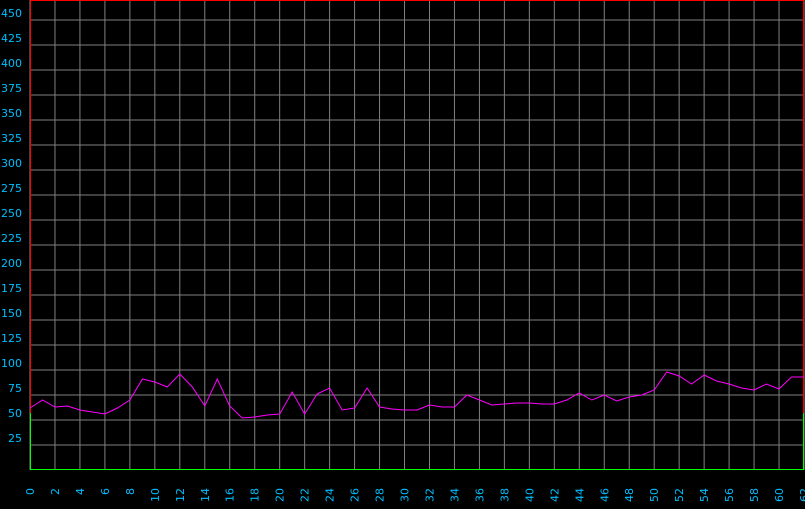  What do you see at coordinates (11, 238) in the screenshot?
I see `y-tick-label: 225` at bounding box center [11, 238].